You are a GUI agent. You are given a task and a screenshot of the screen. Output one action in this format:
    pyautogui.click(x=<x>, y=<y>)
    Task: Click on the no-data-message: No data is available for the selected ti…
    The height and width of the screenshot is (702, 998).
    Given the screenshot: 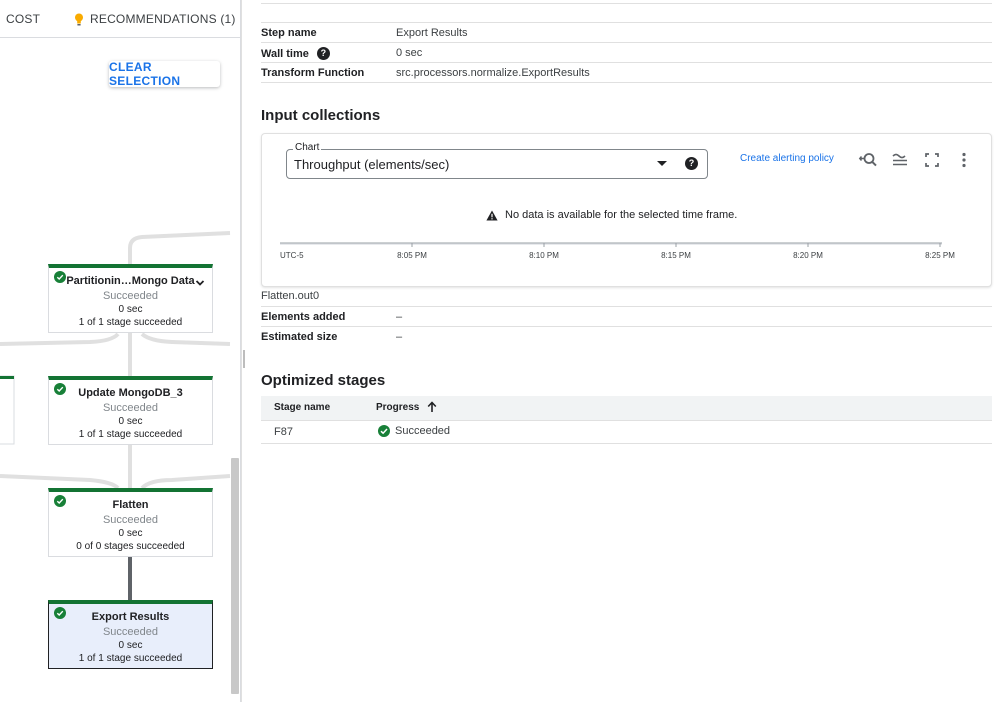 What is the action you would take?
    pyautogui.click(x=611, y=215)
    